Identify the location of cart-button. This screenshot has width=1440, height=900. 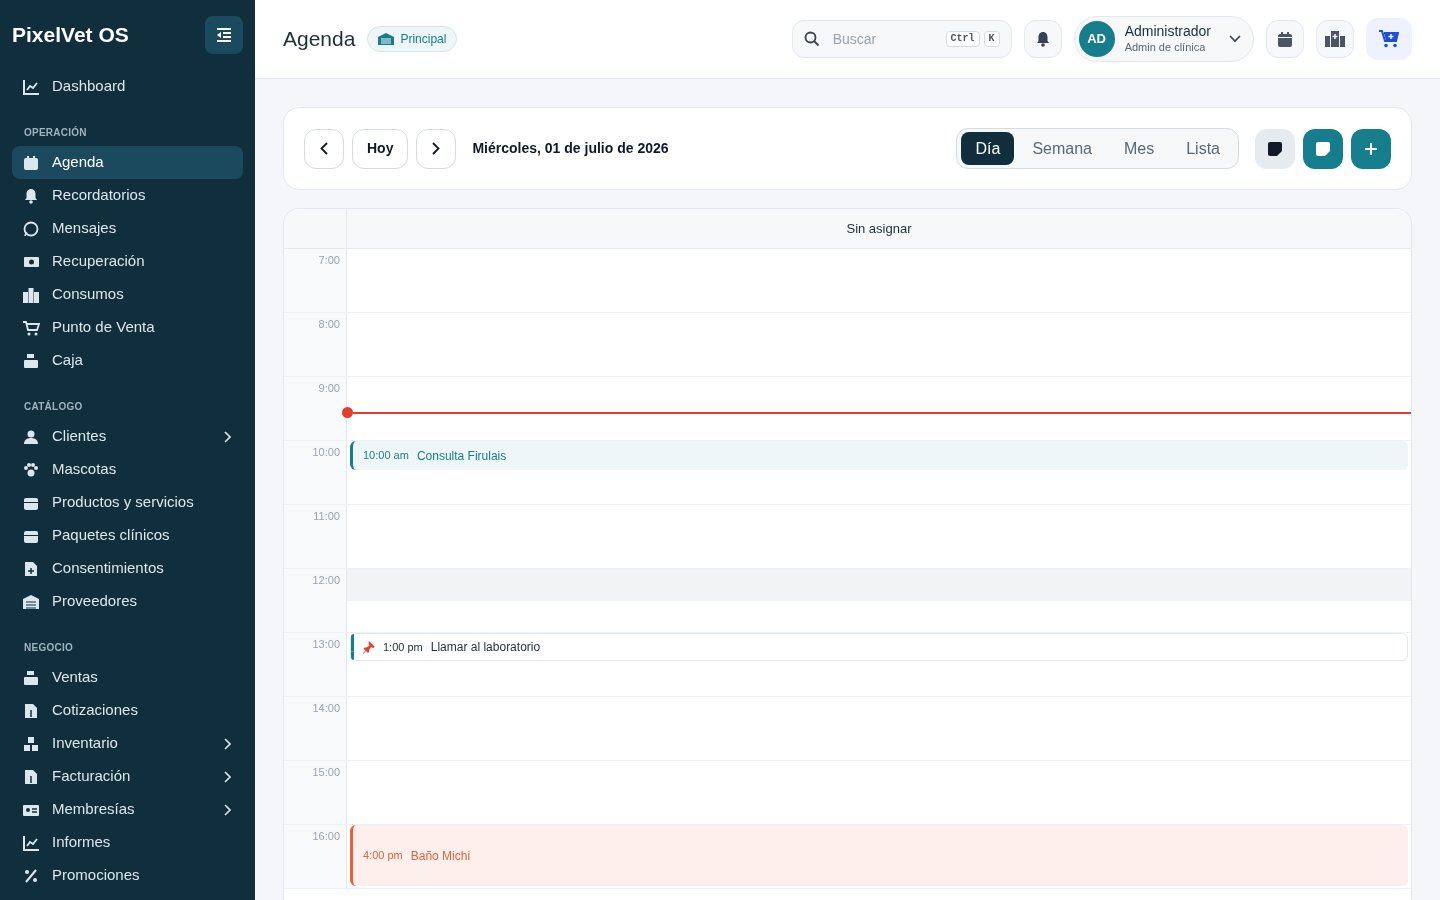
(1389, 39).